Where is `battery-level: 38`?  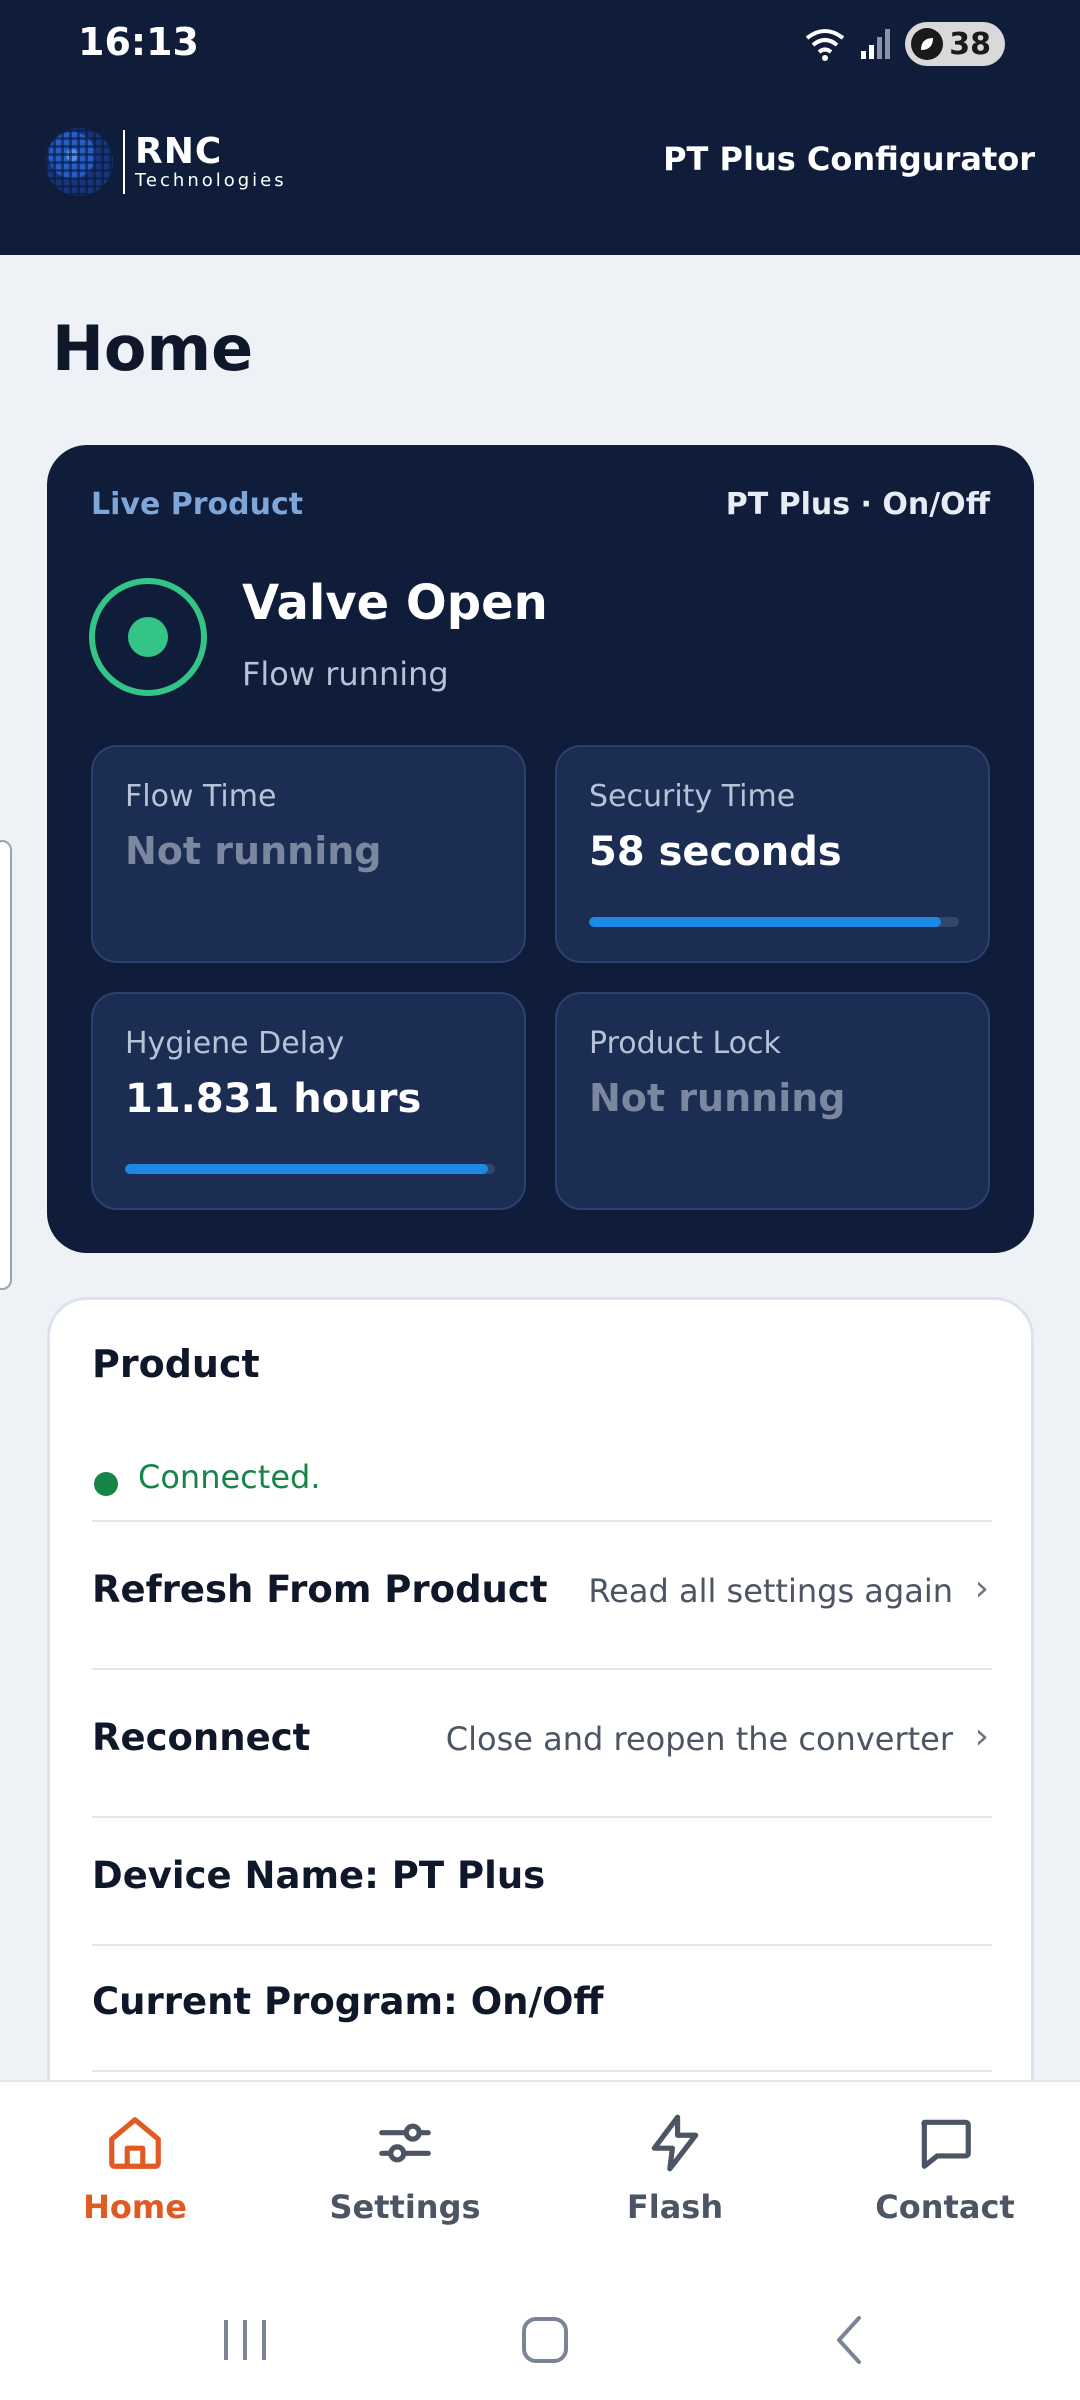 battery-level: 38 is located at coordinates (970, 44).